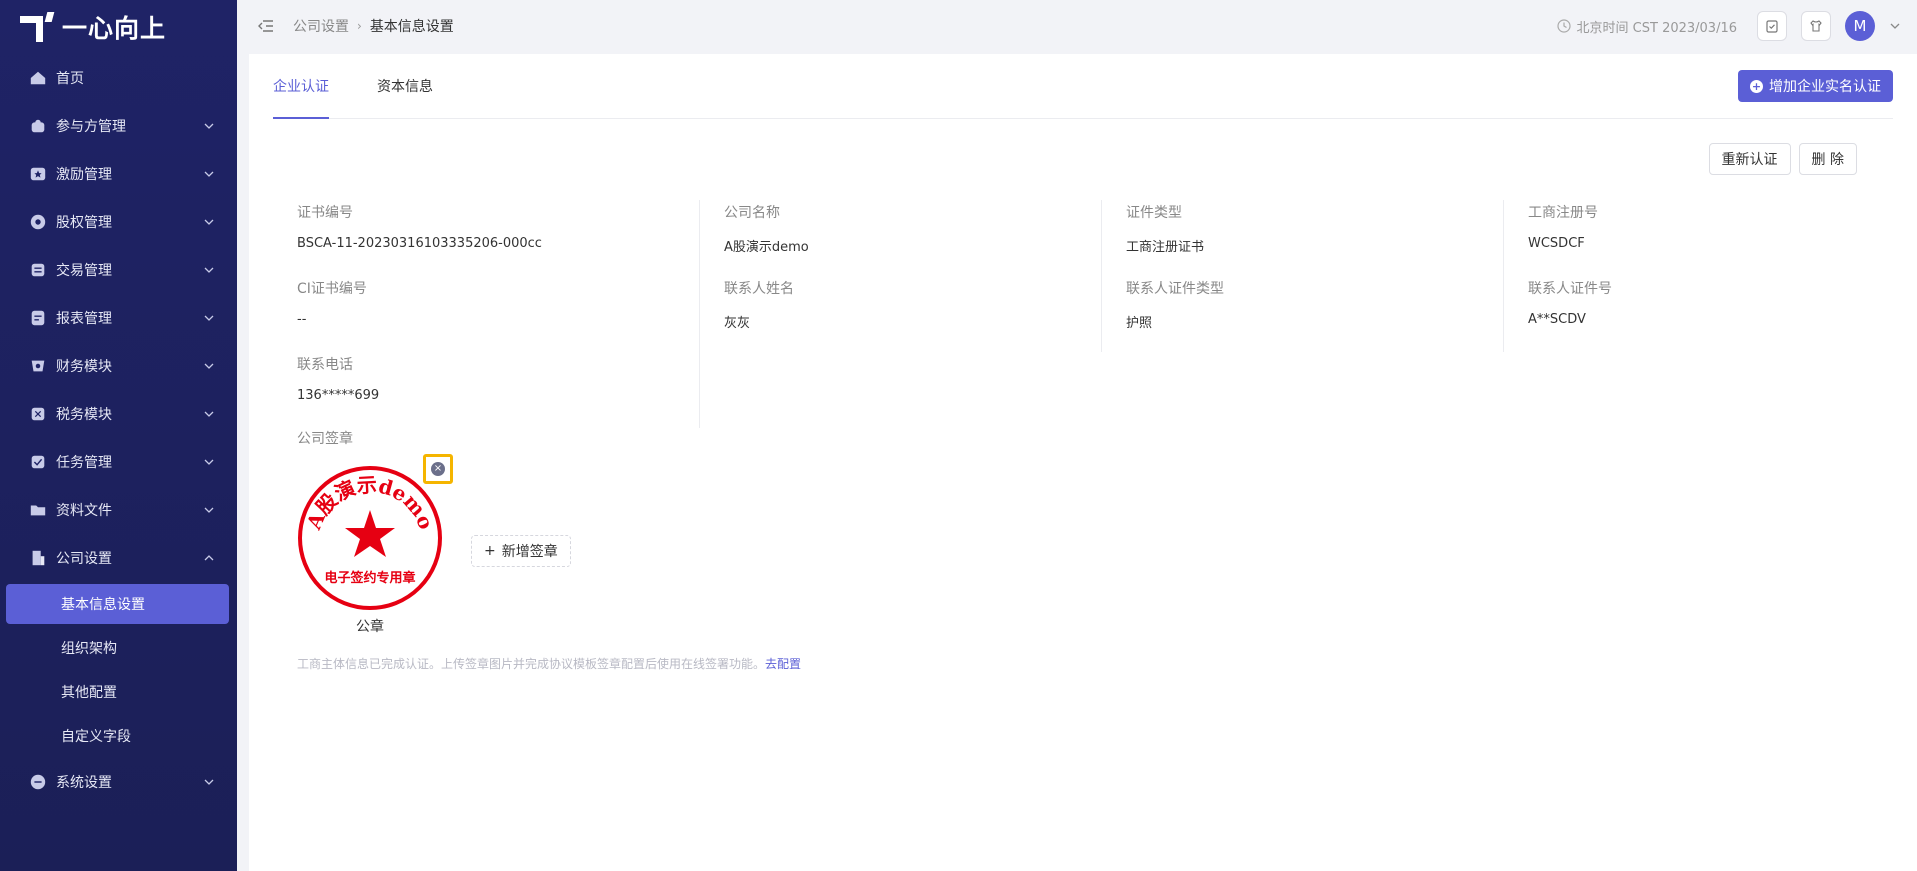 The image size is (1917, 871). Describe the element at coordinates (84, 271) in the screenshot. I see `sidebar-item-label: 交易管理` at that location.